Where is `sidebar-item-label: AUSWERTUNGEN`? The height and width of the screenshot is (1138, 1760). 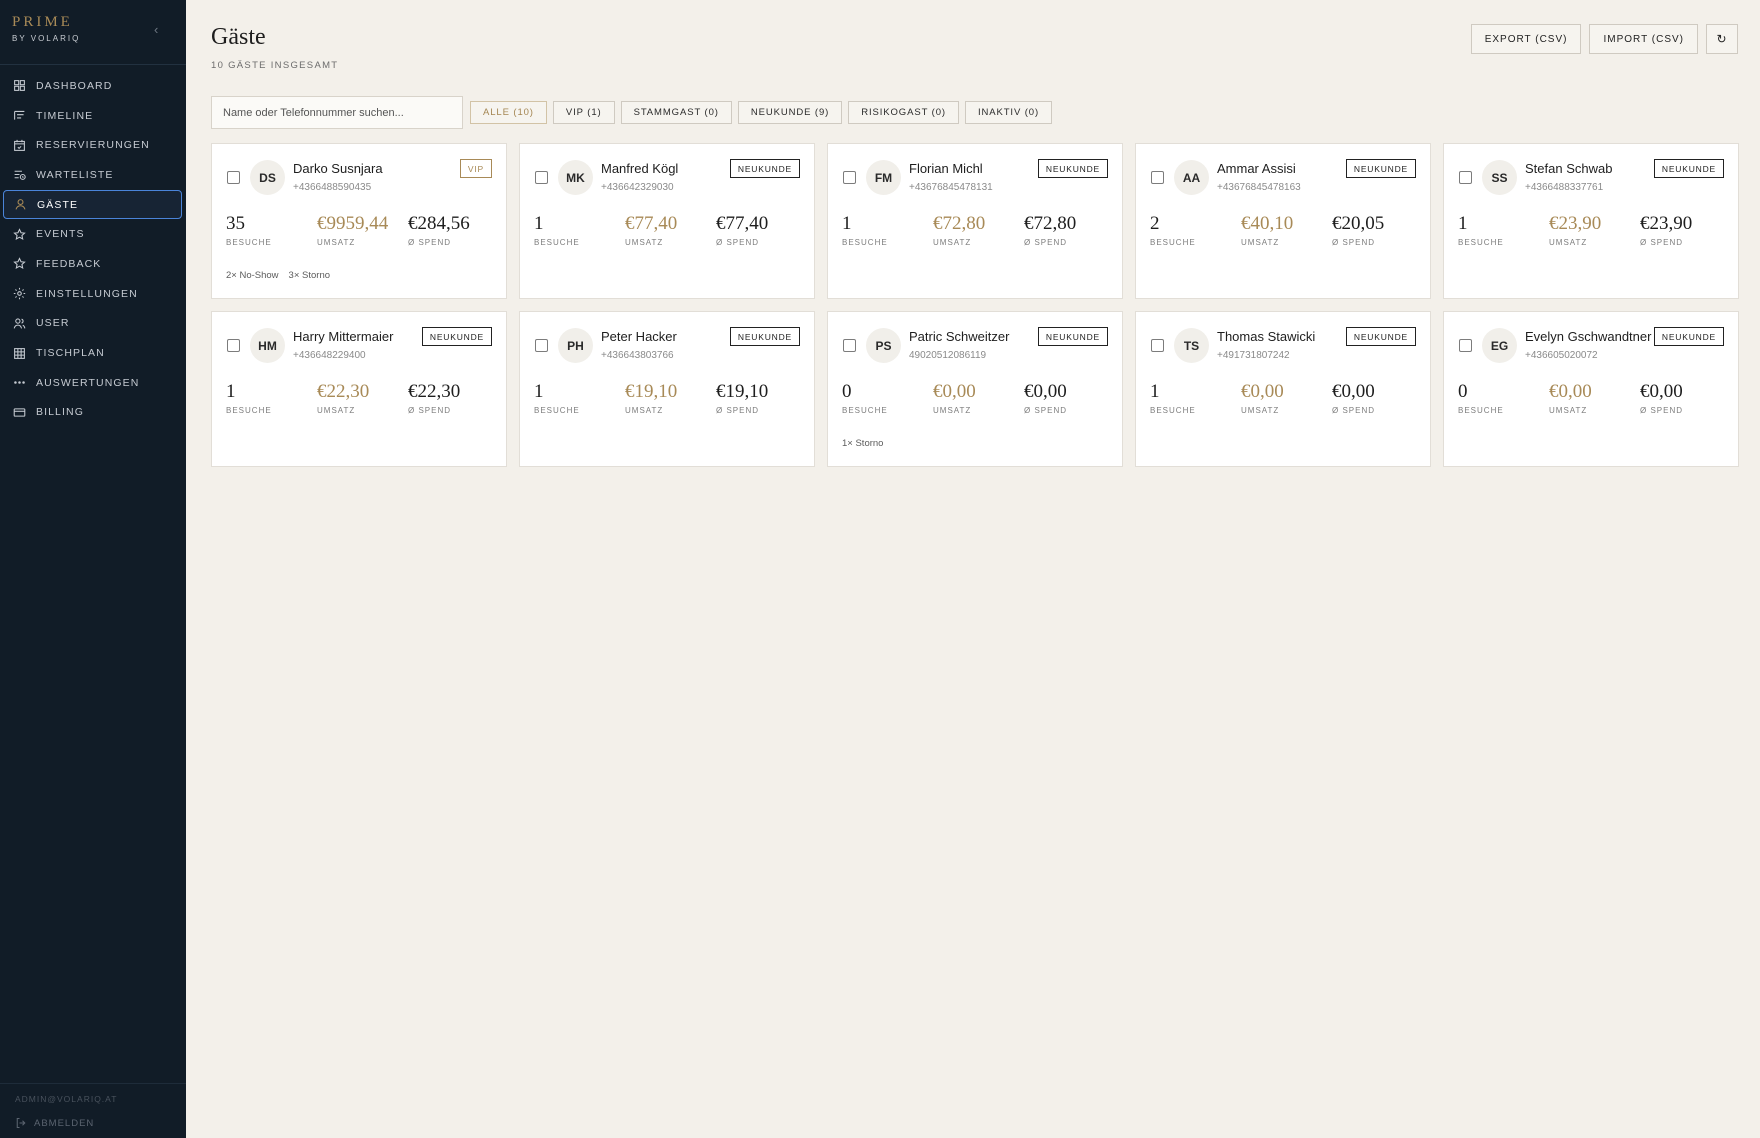
sidebar-item-label: AUSWERTUNGEN is located at coordinates (88, 382).